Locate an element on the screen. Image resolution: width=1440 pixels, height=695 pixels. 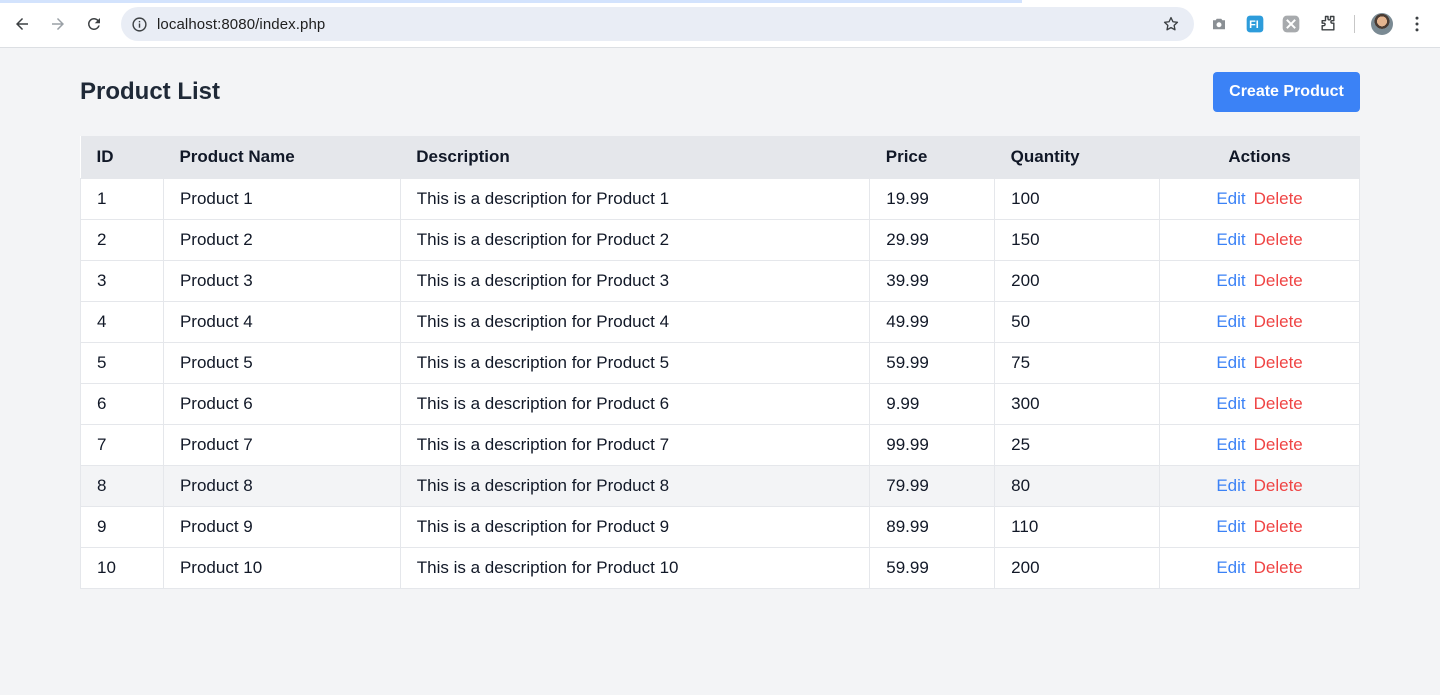
cell-product-name: Product 6 is located at coordinates (282, 403).